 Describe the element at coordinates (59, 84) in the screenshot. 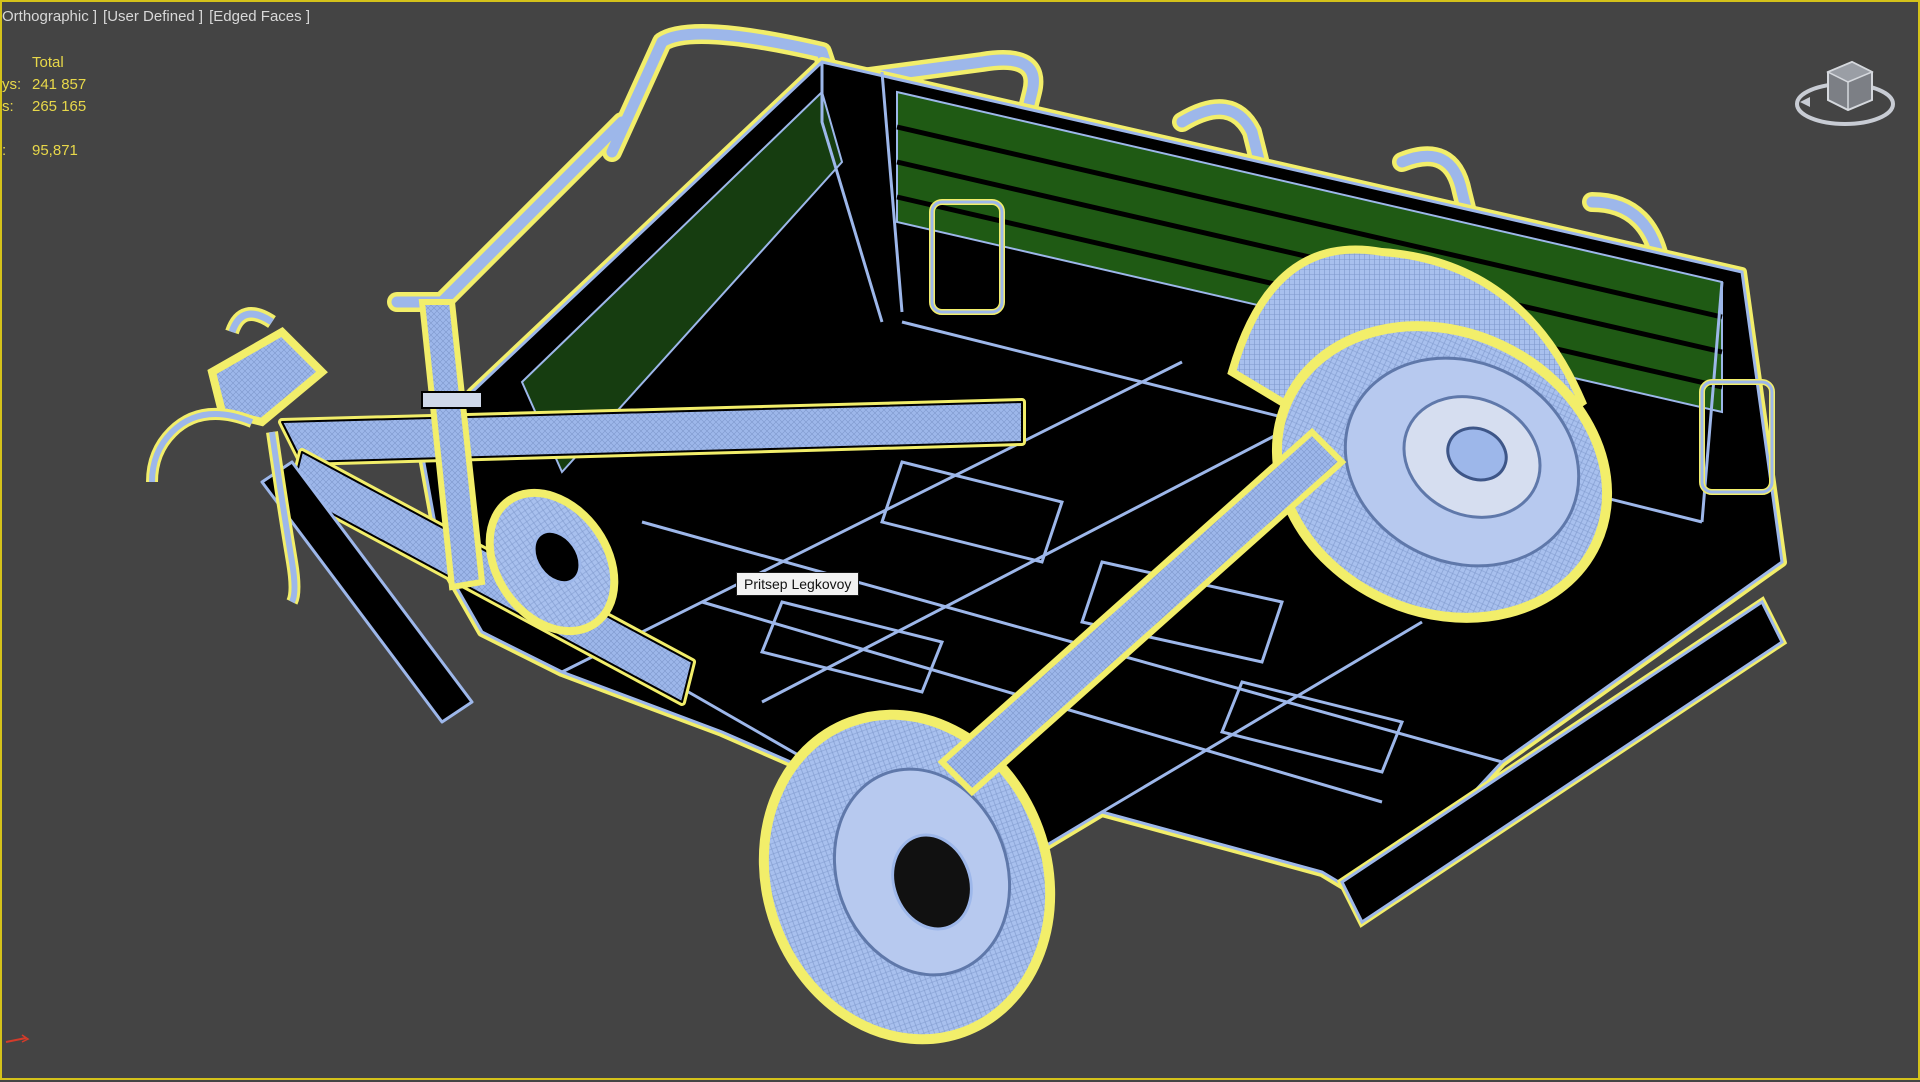

I see `stats-value-polys: 241 857` at that location.